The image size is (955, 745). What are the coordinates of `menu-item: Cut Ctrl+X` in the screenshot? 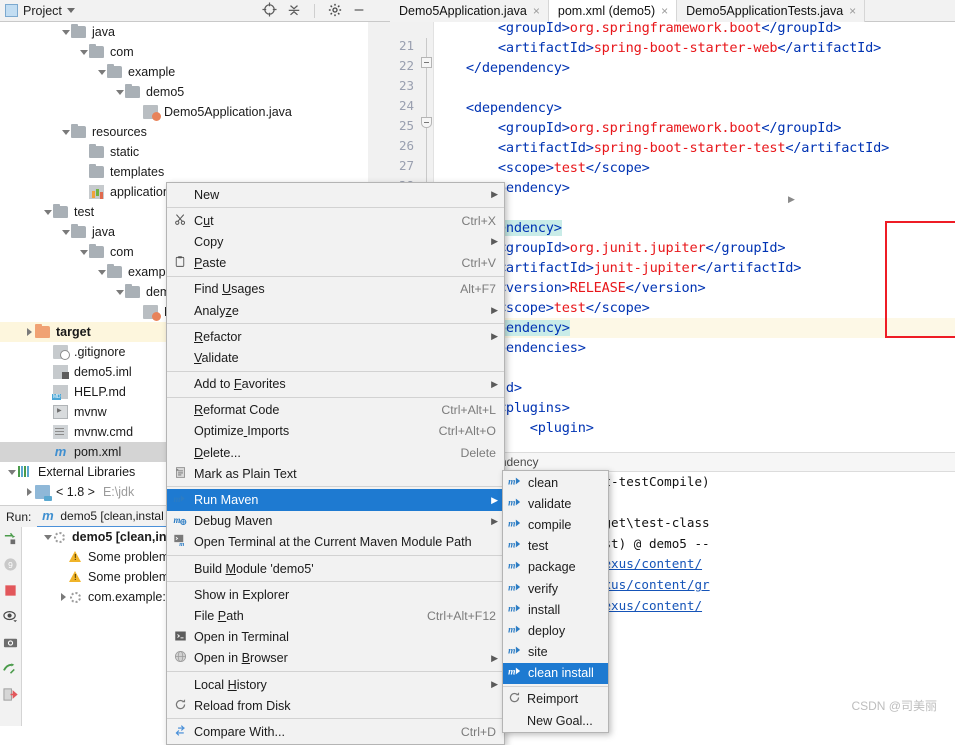 It's located at (335, 220).